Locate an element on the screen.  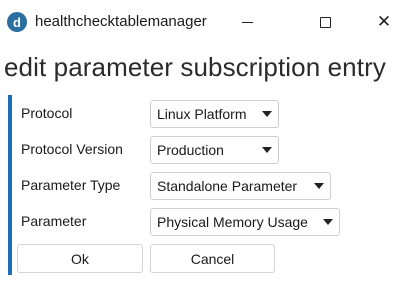
protocol-label: Protocol is located at coordinates (47, 113).